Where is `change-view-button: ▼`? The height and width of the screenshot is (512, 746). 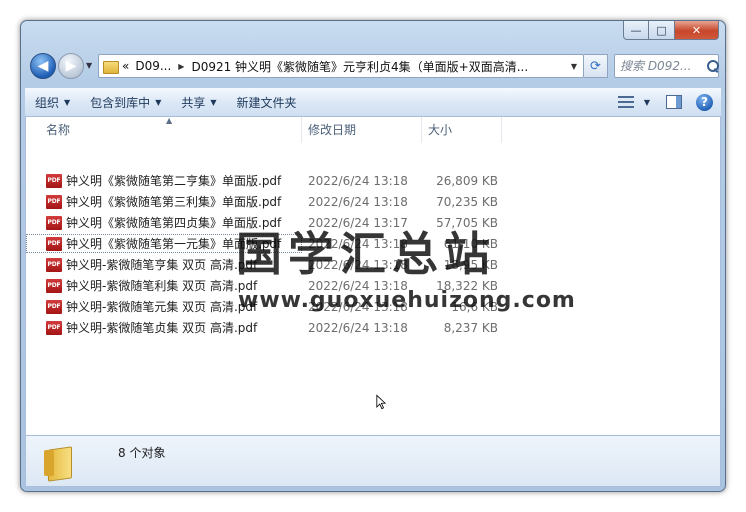 change-view-button: ▼ is located at coordinates (634, 102).